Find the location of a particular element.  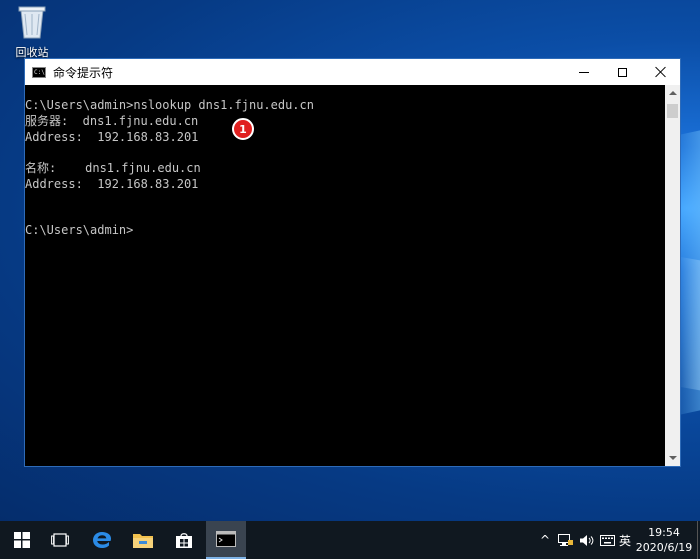

minimize-icon is located at coordinates (584, 72).